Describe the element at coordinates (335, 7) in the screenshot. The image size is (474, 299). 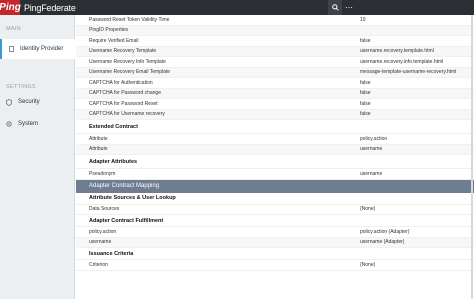
I see `search-icon` at that location.